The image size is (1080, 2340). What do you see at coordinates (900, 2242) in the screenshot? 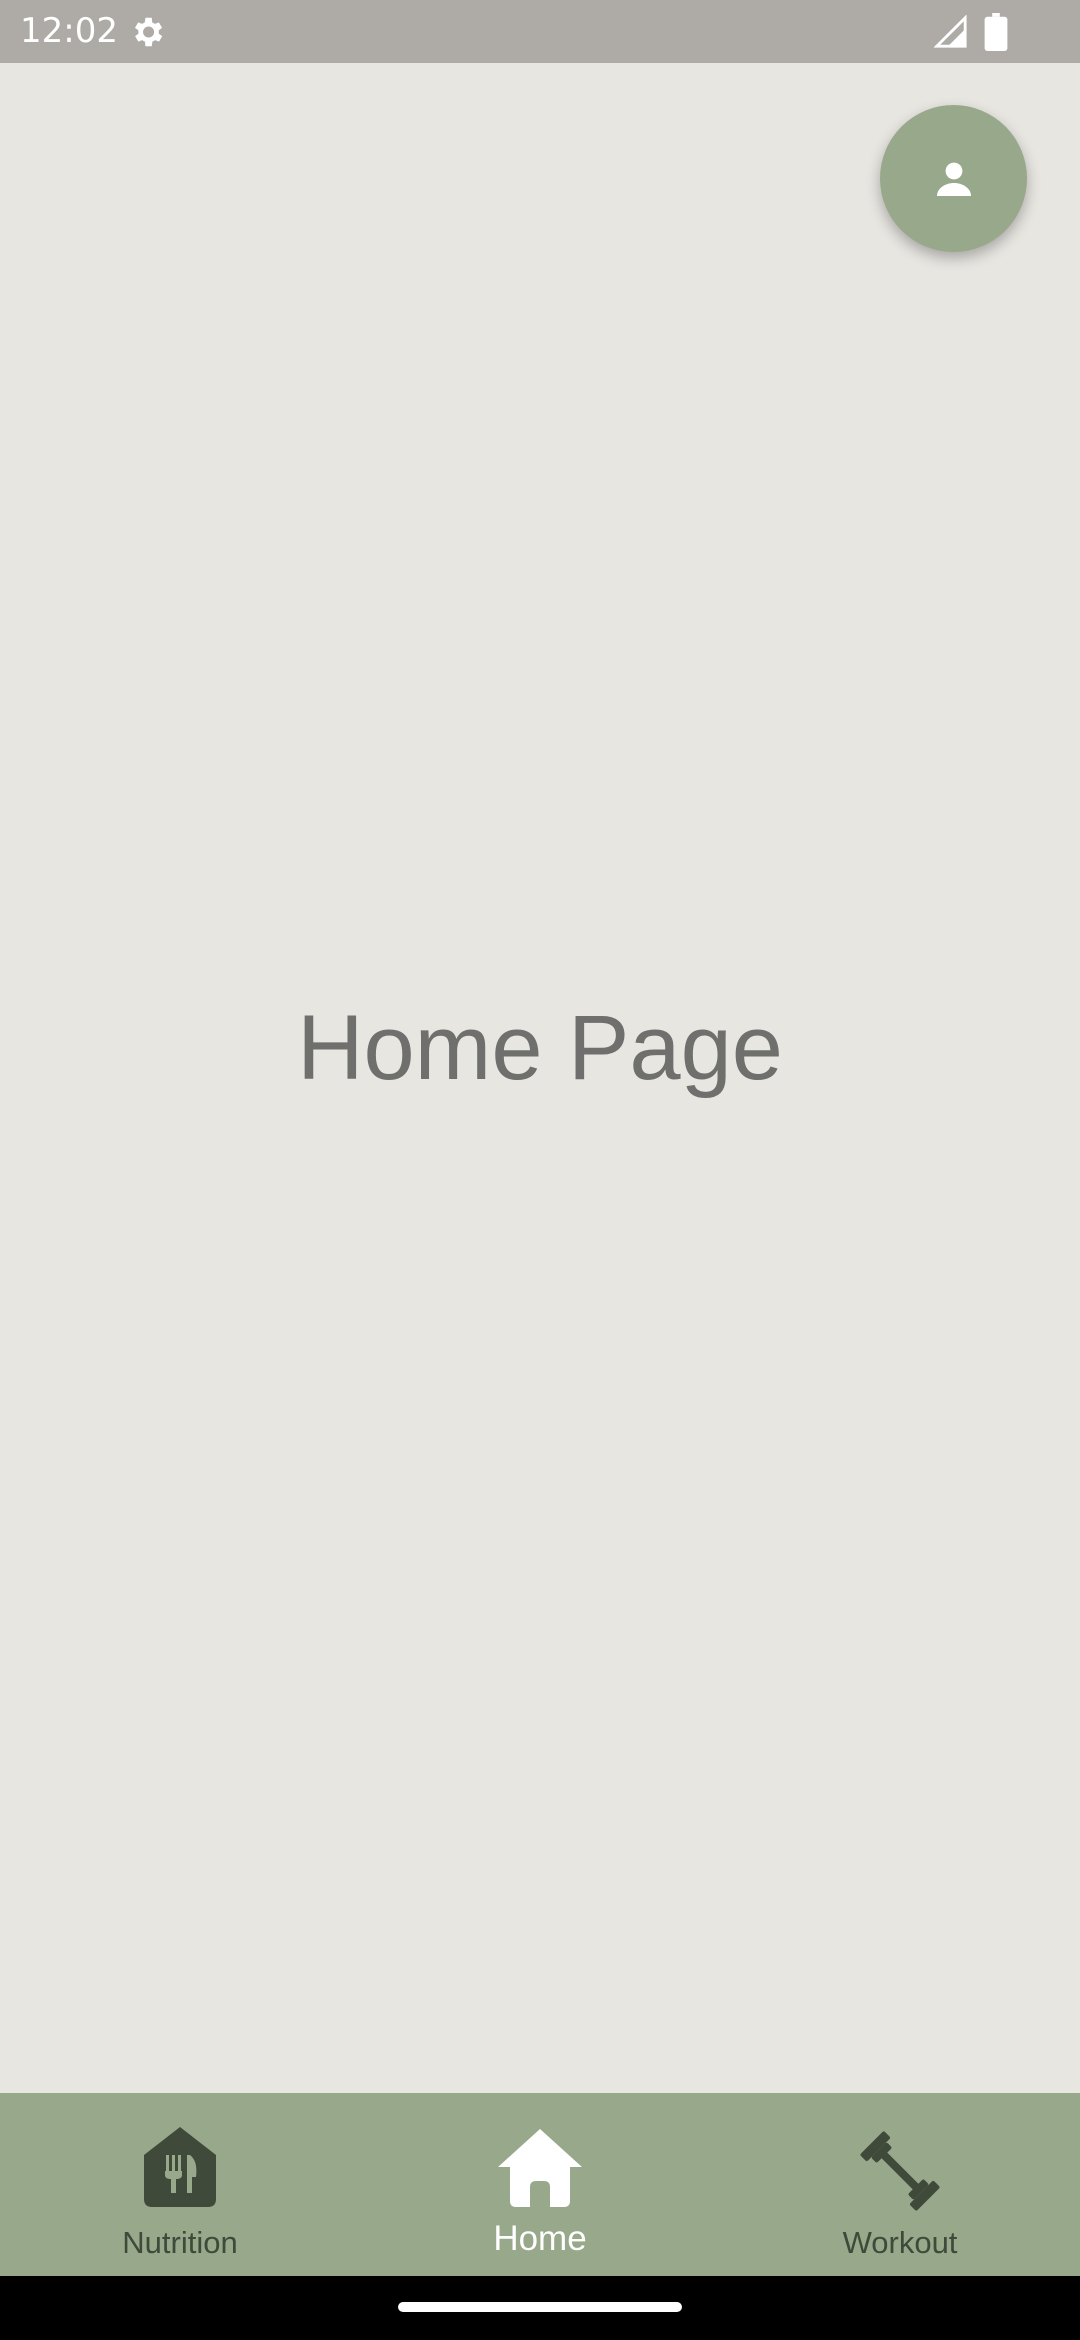
I see `nav-label-workout: Workout` at bounding box center [900, 2242].